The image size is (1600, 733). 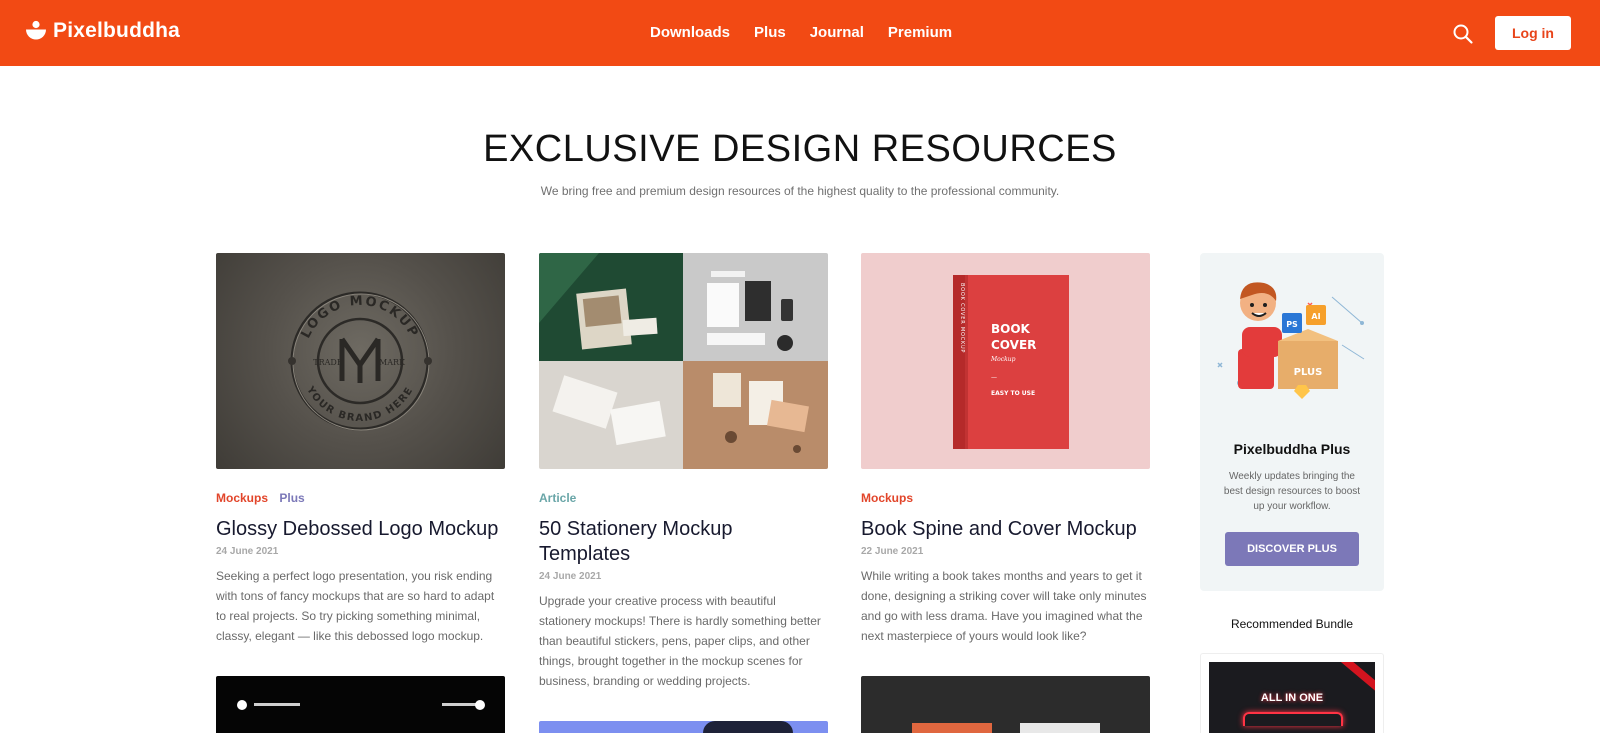 I want to click on book-cover-script: Mockup, so click(x=1003, y=359).